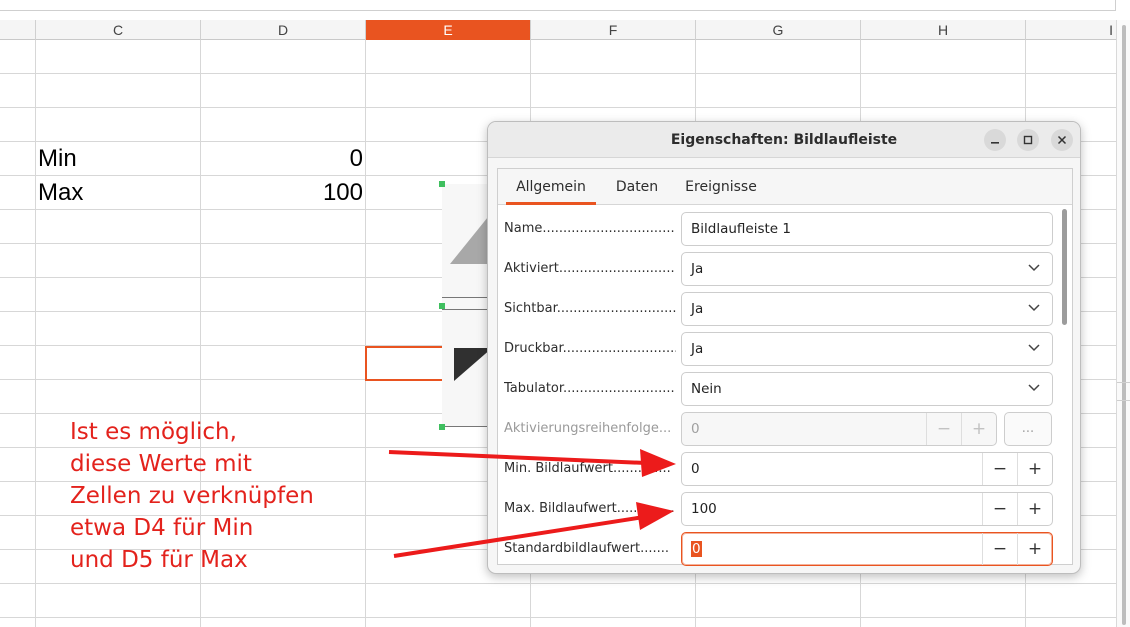 Image resolution: width=1130 pixels, height=627 pixels. I want to click on row-max-bildlaufwert: Max. Bildlaufwert.............. 100 − +, so click(780, 509).